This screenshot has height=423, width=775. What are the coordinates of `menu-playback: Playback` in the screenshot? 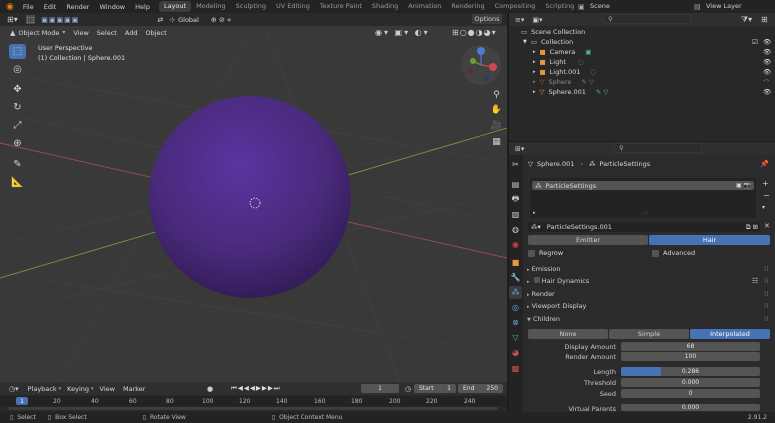 It's located at (42, 389).